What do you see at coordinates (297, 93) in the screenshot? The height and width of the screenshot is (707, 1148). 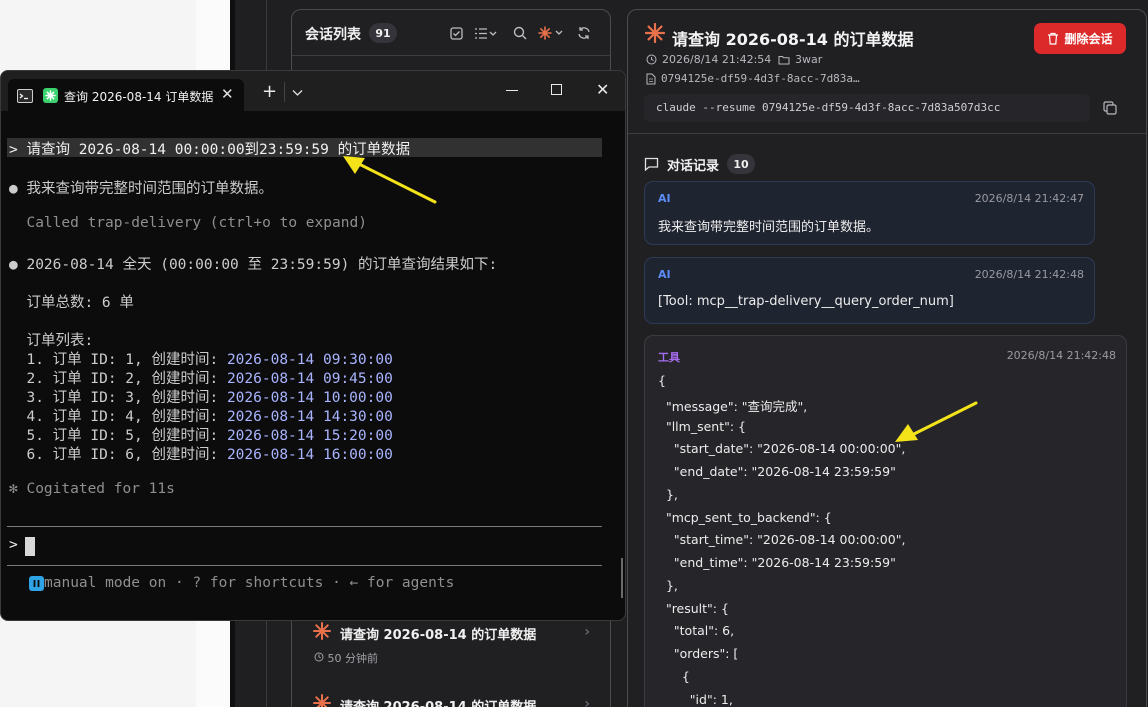 I see `chevron-down-icon` at bounding box center [297, 93].